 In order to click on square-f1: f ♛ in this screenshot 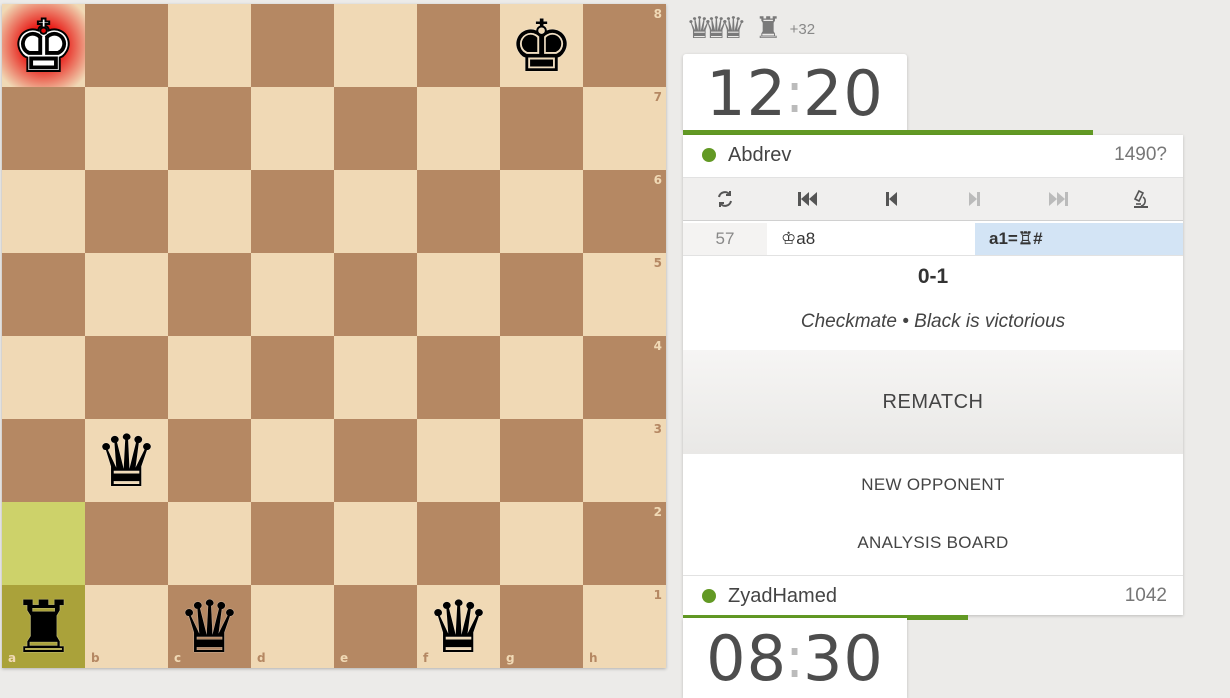, I will do `click(458, 626)`.